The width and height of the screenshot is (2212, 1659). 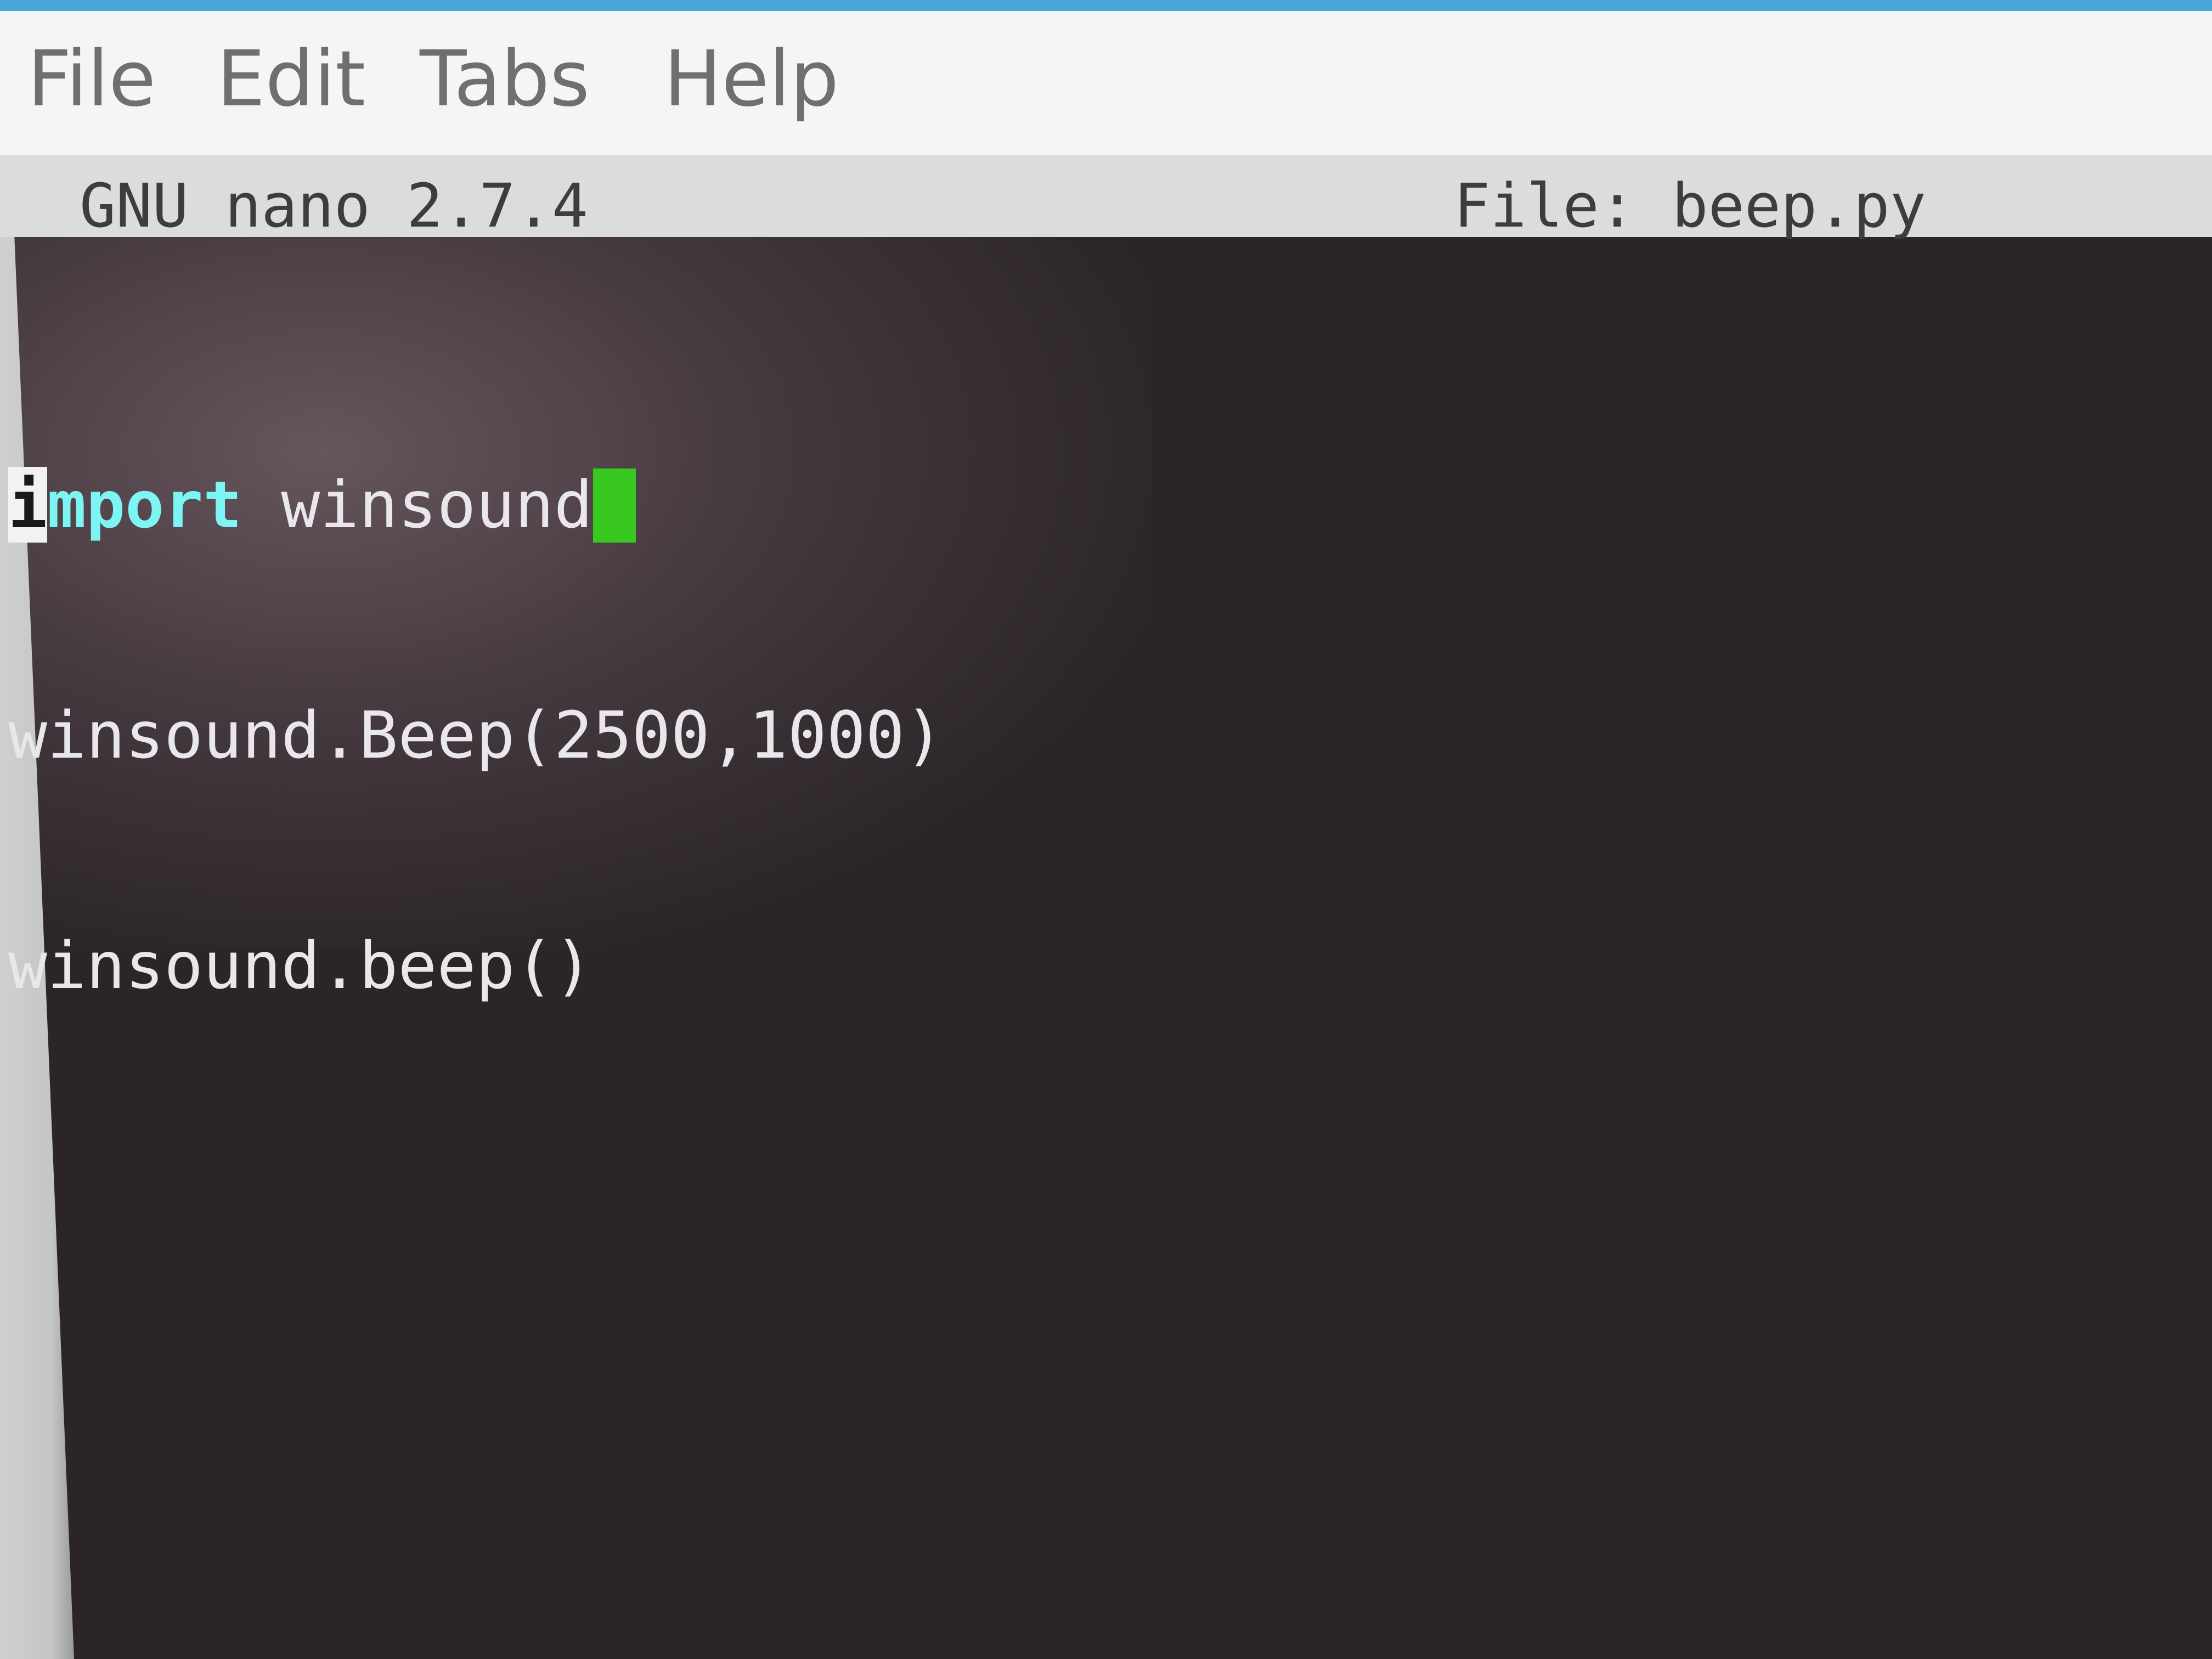 What do you see at coordinates (417, 505) in the screenshot?
I see `code-line-1-rest: winsound` at bounding box center [417, 505].